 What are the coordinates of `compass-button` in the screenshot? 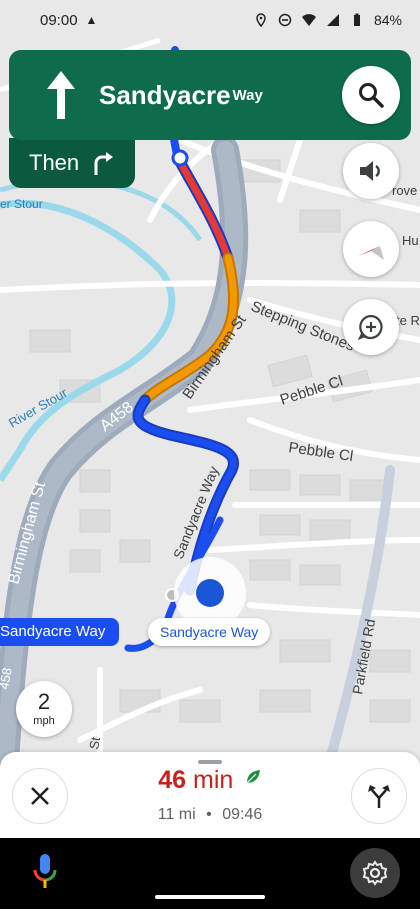 It's located at (371, 249).